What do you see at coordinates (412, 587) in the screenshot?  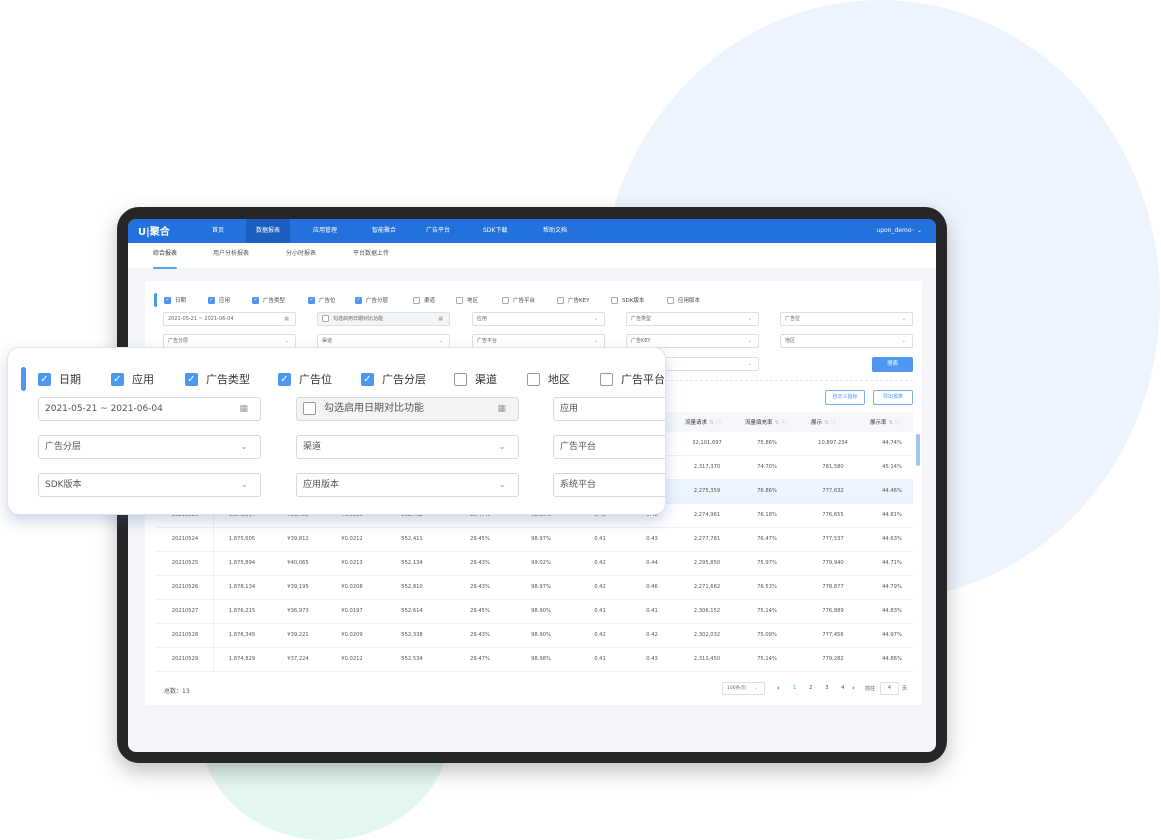 I see `table-cell: 552,810` at bounding box center [412, 587].